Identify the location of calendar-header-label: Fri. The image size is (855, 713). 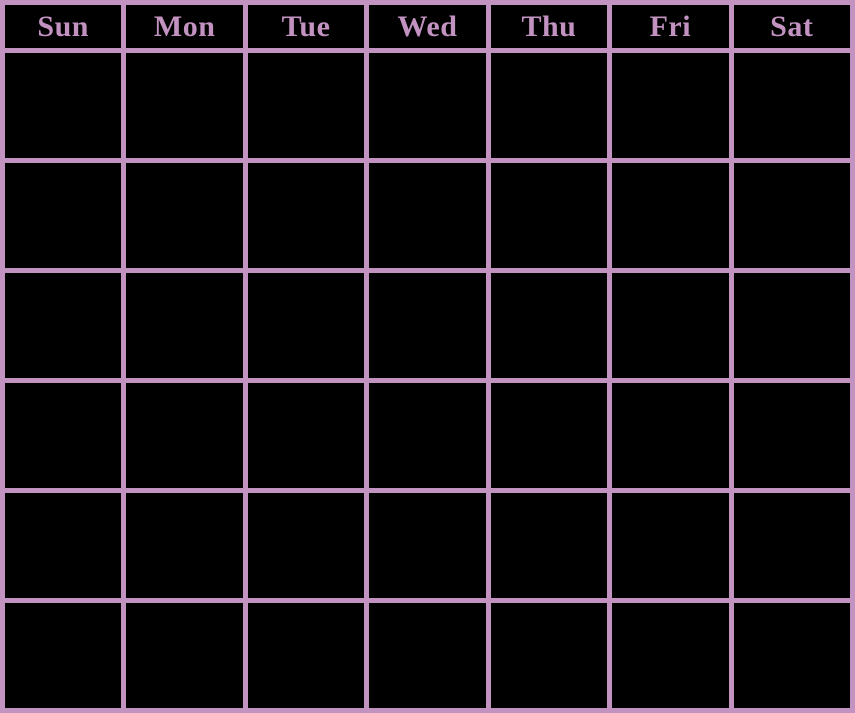
(670, 26).